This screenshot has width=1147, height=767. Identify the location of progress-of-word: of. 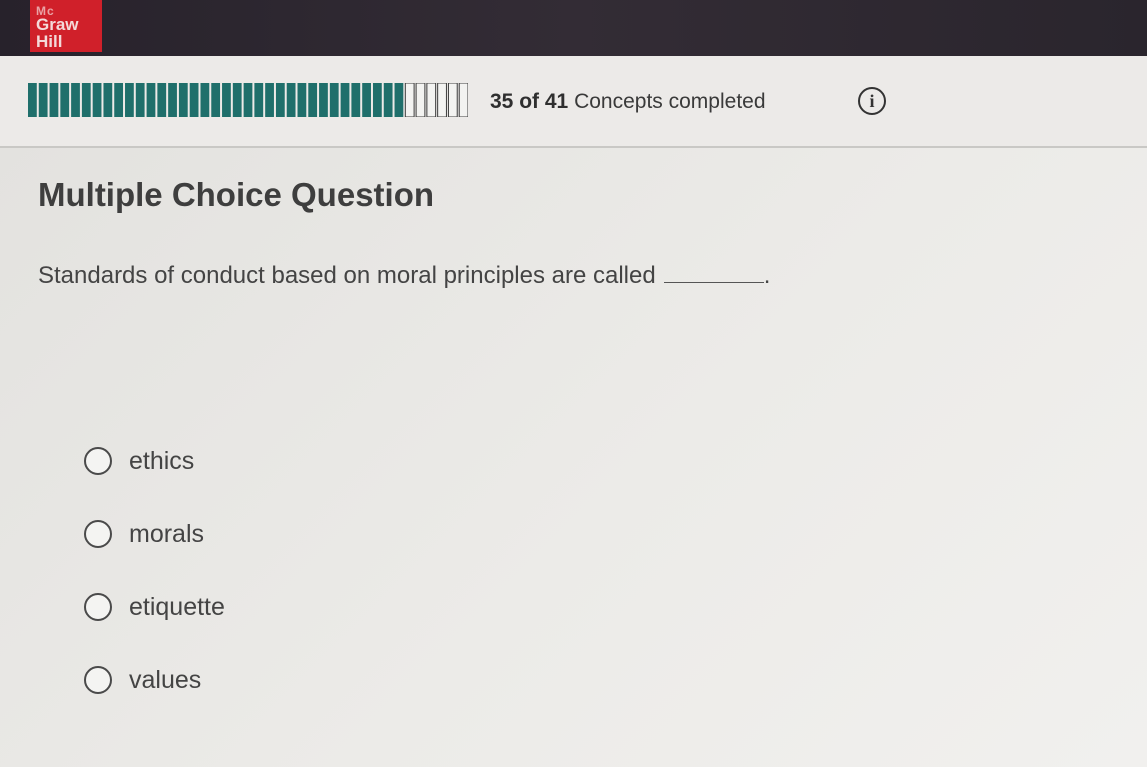
(529, 101).